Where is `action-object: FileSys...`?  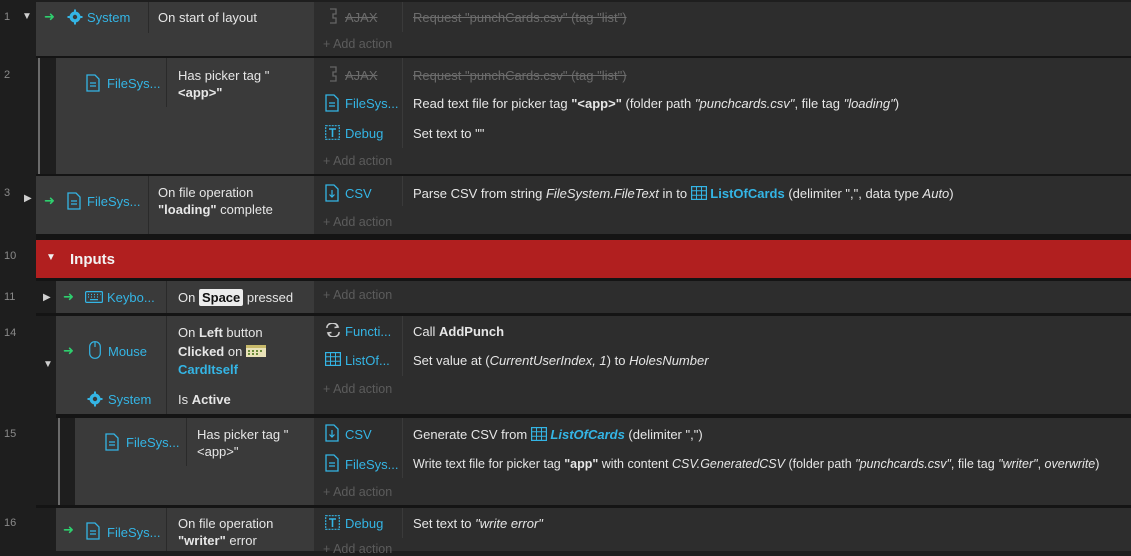
action-object: FileSys... is located at coordinates (372, 464).